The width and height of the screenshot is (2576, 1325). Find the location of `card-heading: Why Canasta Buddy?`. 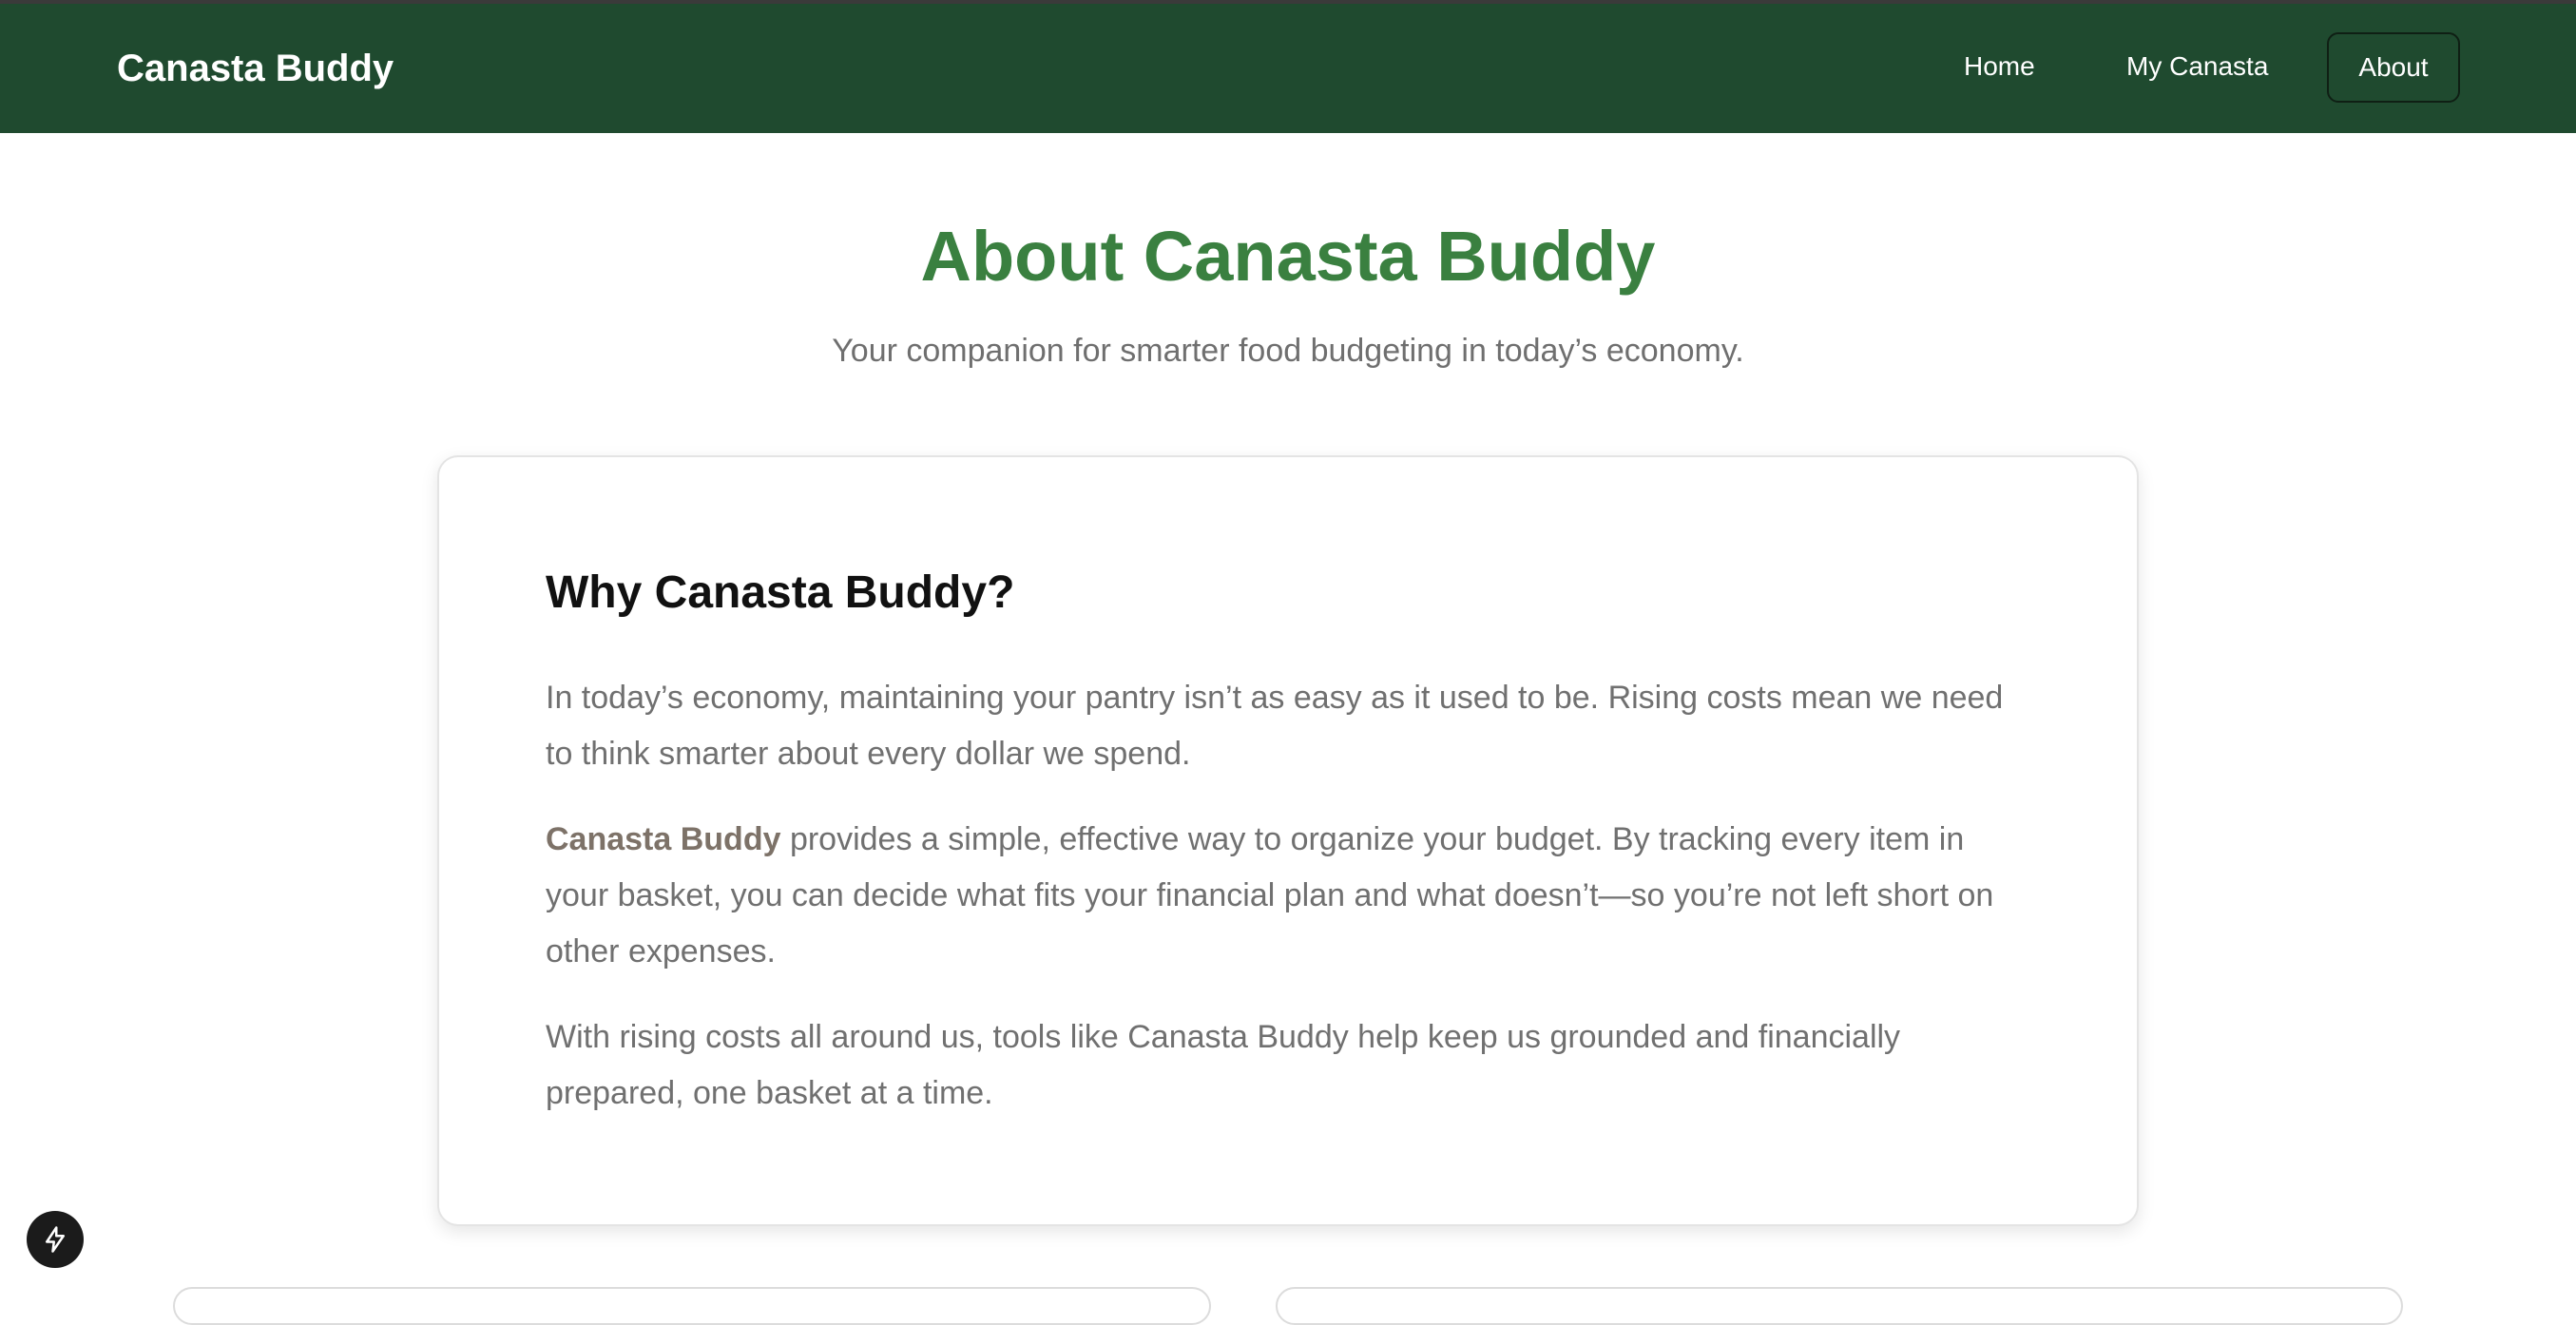

card-heading: Why Canasta Buddy? is located at coordinates (780, 592).